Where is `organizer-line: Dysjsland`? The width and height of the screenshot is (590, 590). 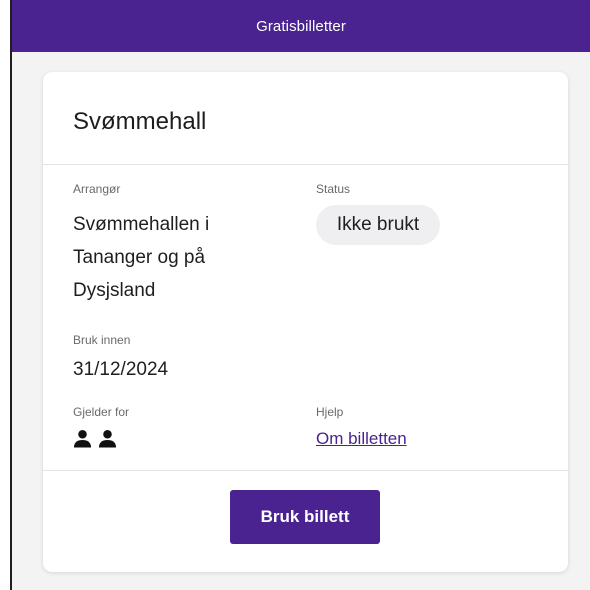 organizer-line: Dysjsland is located at coordinates (114, 290).